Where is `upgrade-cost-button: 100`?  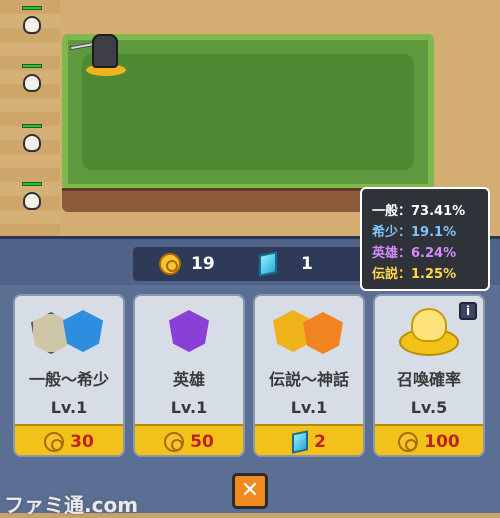
upgrade-cost-button: 100 is located at coordinates (429, 439).